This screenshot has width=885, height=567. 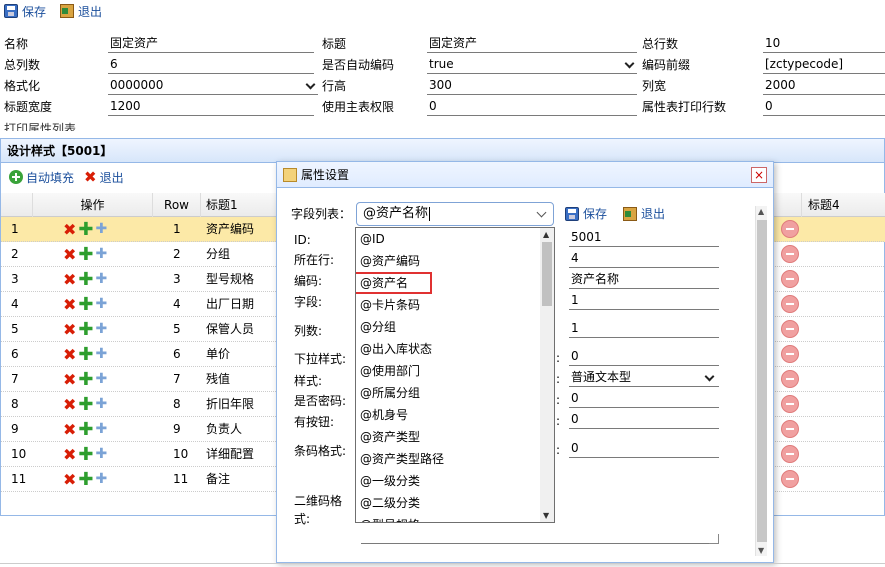 What do you see at coordinates (644, 238) in the screenshot?
I see `id-field: 5001` at bounding box center [644, 238].